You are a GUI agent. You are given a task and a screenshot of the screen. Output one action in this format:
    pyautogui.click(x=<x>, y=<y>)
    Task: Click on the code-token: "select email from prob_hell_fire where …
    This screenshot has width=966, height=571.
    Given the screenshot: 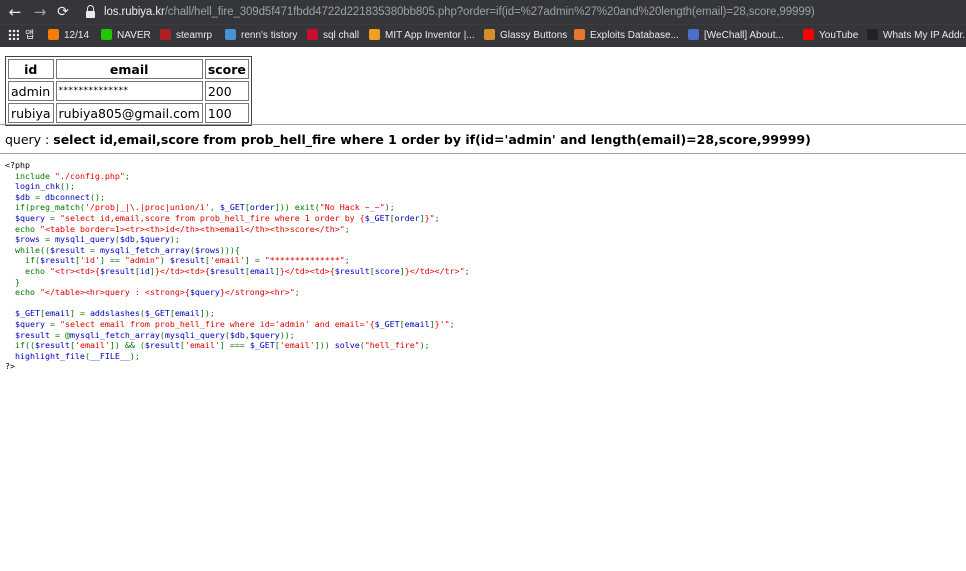 What is the action you would take?
    pyautogui.click(x=217, y=323)
    